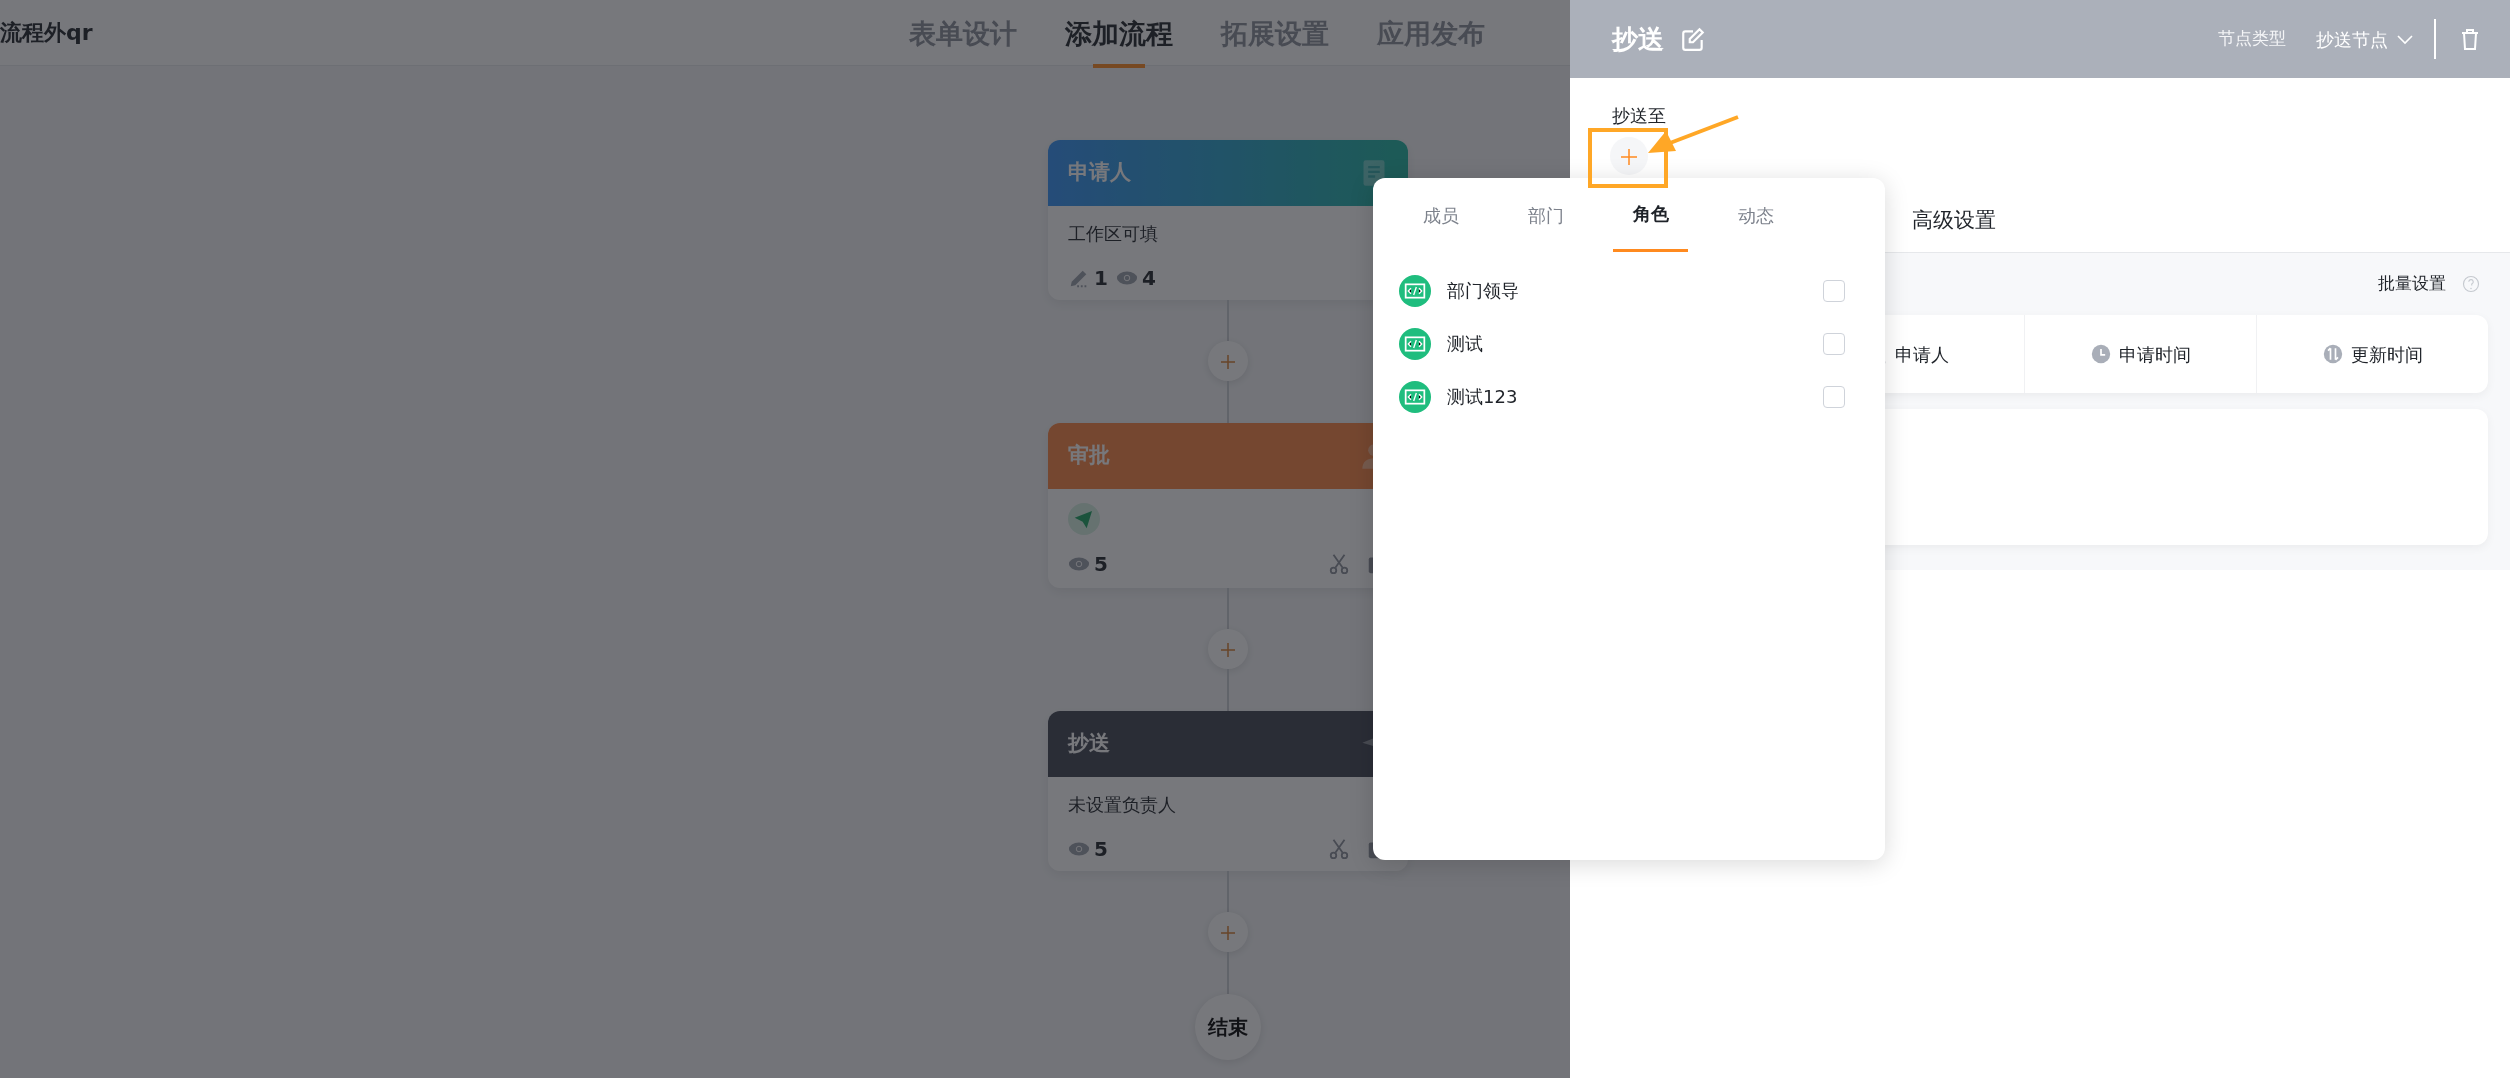 Image resolution: width=2510 pixels, height=1078 pixels. I want to click on role-name: 测试, so click(1627, 343).